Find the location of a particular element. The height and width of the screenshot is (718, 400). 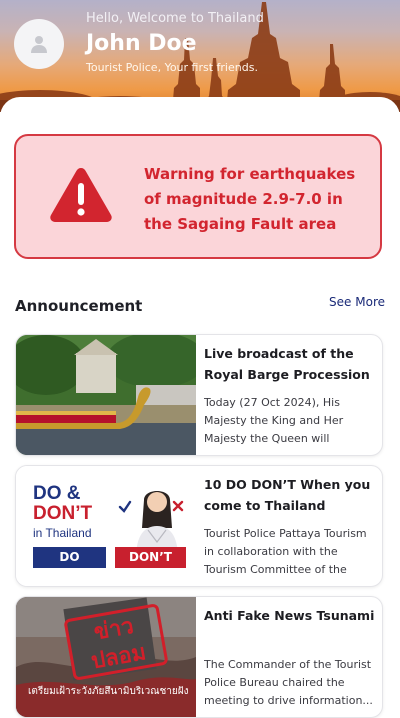

card-title: 10 DO DON’T When you come to Thailand is located at coordinates (287, 495).